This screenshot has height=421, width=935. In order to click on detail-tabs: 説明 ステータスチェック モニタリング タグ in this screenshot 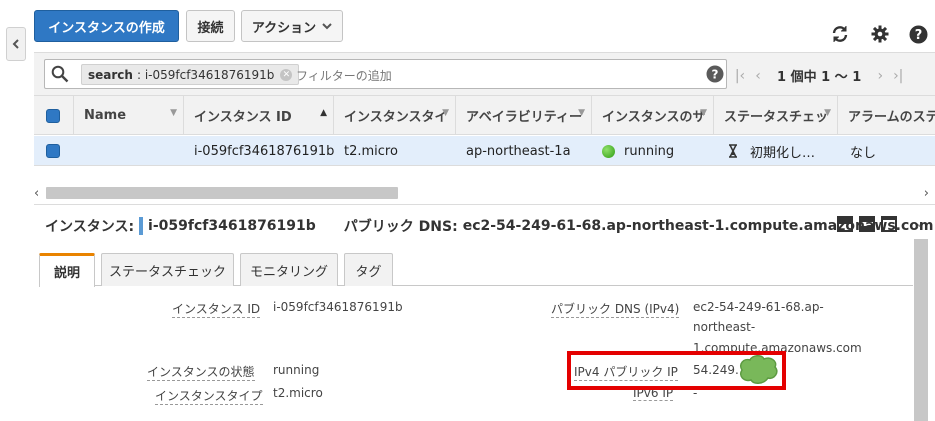, I will do `click(476, 269)`.